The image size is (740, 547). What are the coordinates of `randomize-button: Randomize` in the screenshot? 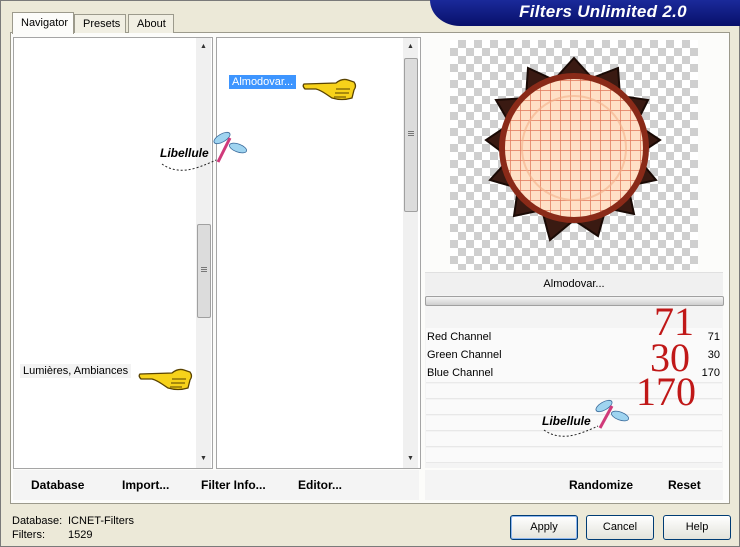 It's located at (601, 485).